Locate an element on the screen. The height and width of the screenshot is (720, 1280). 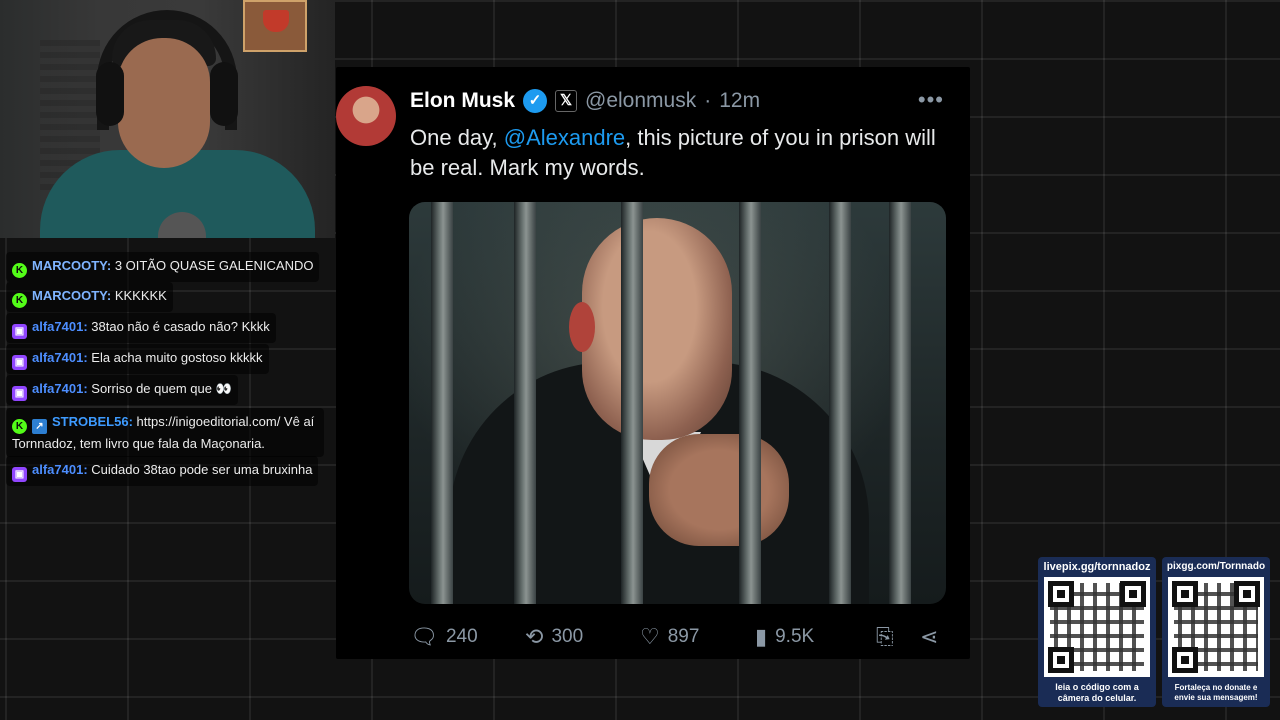
tweet-header: Elon Musk ✓ 𝕏 @elonmusk · 12m is located at coordinates (585, 101).